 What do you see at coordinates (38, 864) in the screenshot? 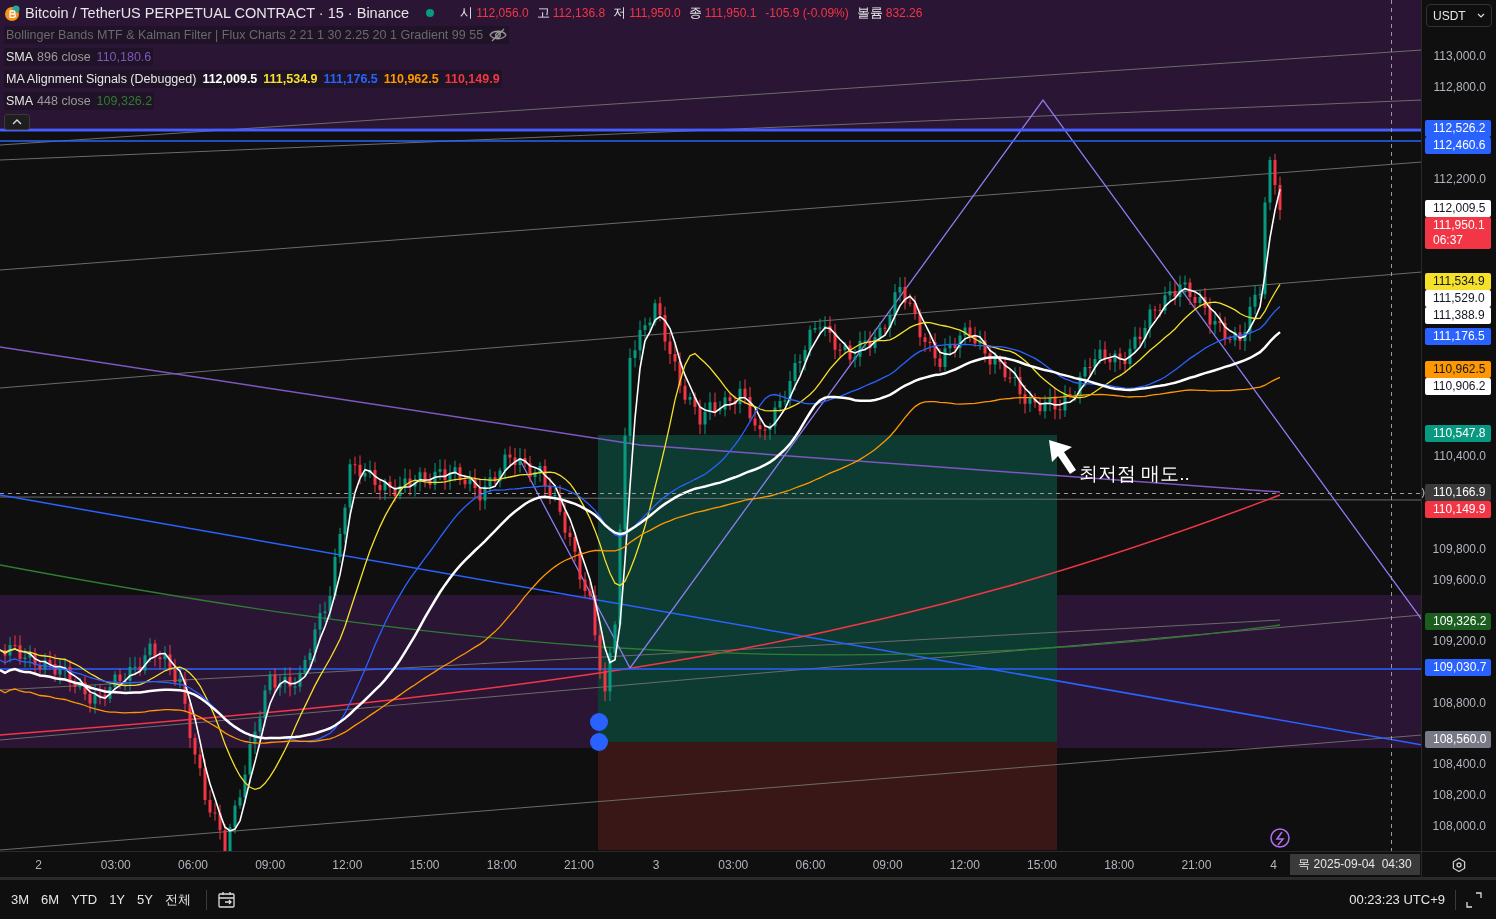
I see `time-tick: 2` at bounding box center [38, 864].